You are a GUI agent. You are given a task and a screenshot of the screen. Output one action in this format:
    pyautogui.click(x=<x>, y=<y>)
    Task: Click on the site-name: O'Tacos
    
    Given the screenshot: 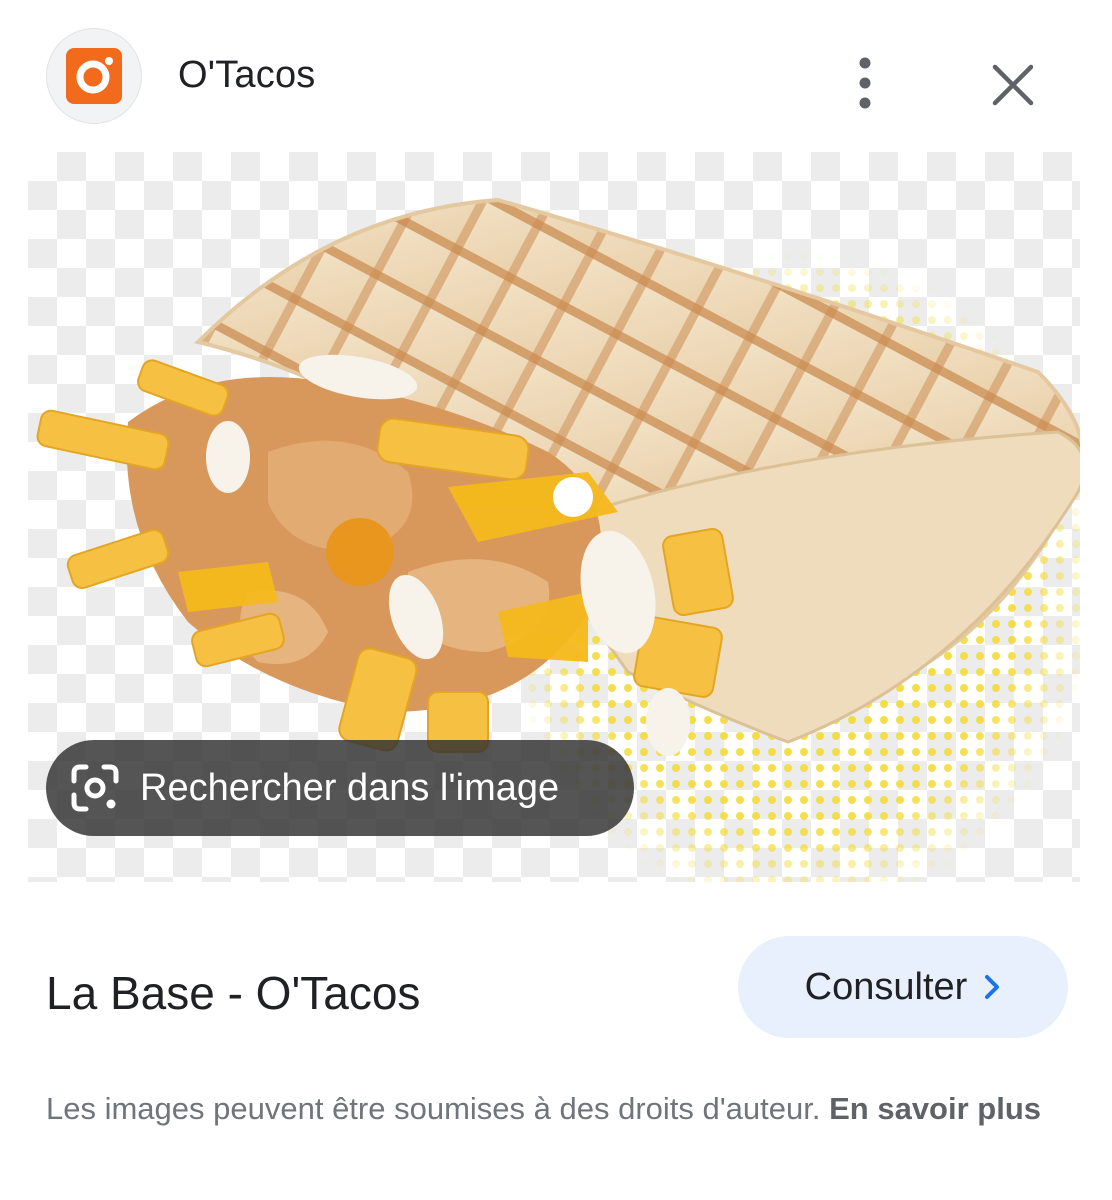 What is the action you would take?
    pyautogui.click(x=246, y=75)
    